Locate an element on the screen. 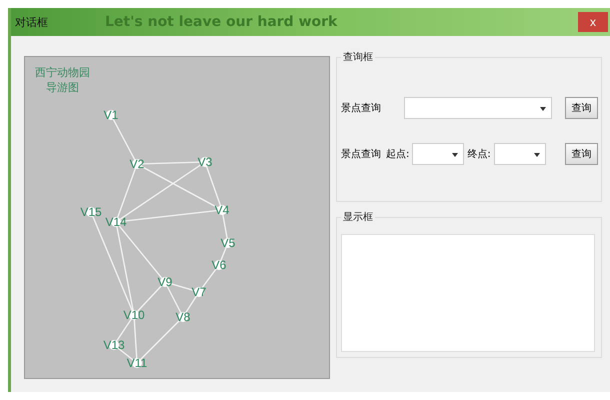  graph-node: V8 is located at coordinates (183, 317).